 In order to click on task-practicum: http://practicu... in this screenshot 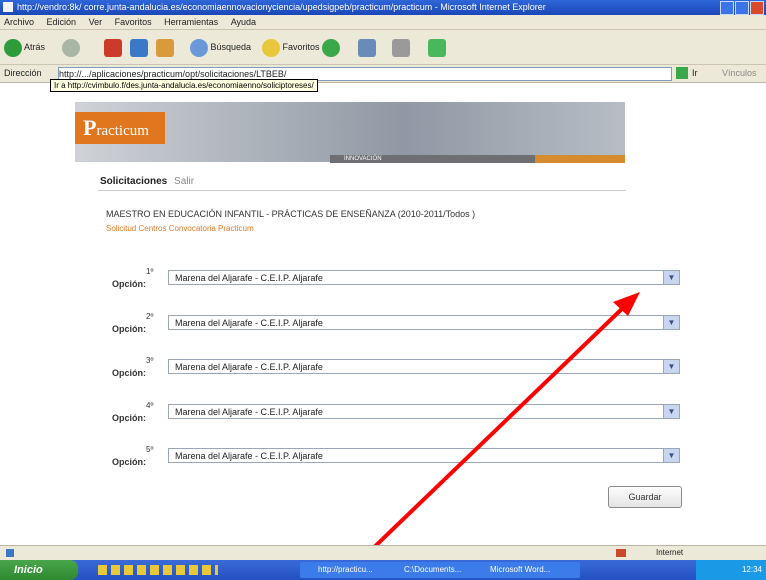, I will do `click(349, 570)`.